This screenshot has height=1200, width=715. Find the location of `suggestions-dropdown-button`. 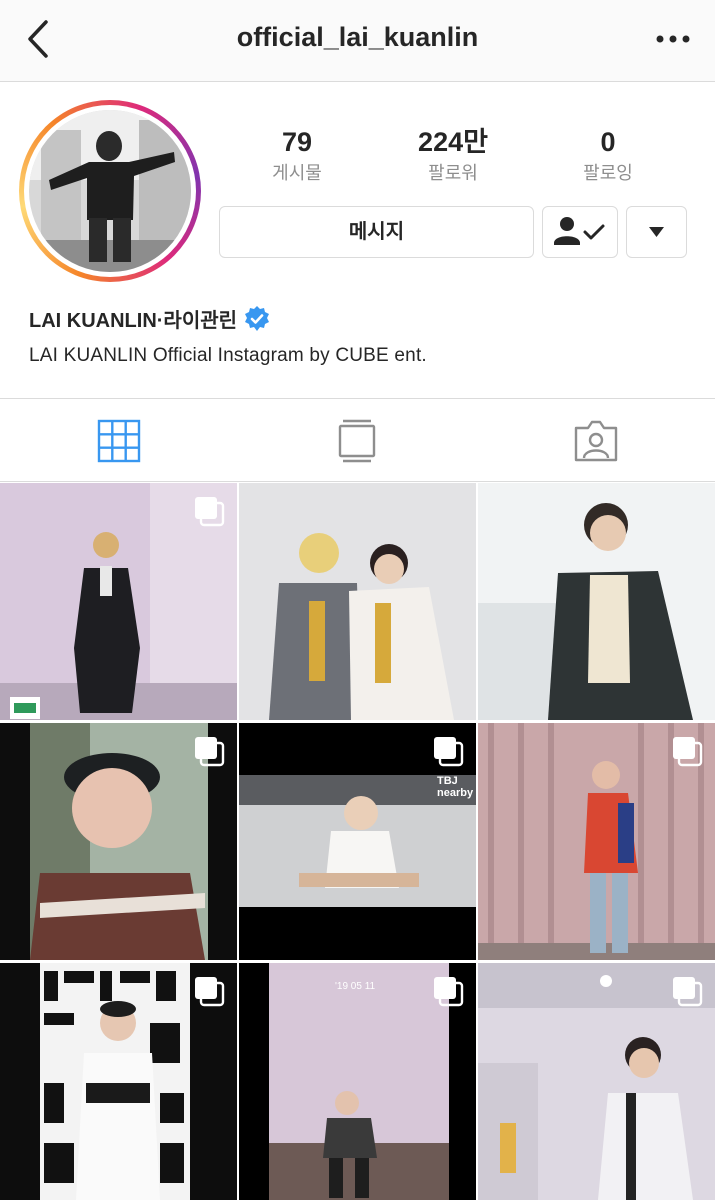

suggestions-dropdown-button is located at coordinates (656, 232).